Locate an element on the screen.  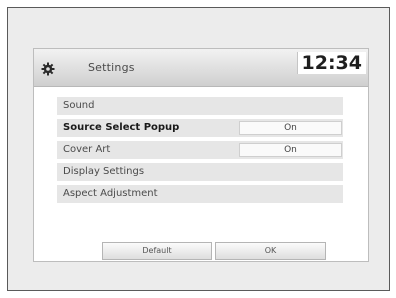
settings-item-cover-art: Cover Art On is located at coordinates (200, 150).